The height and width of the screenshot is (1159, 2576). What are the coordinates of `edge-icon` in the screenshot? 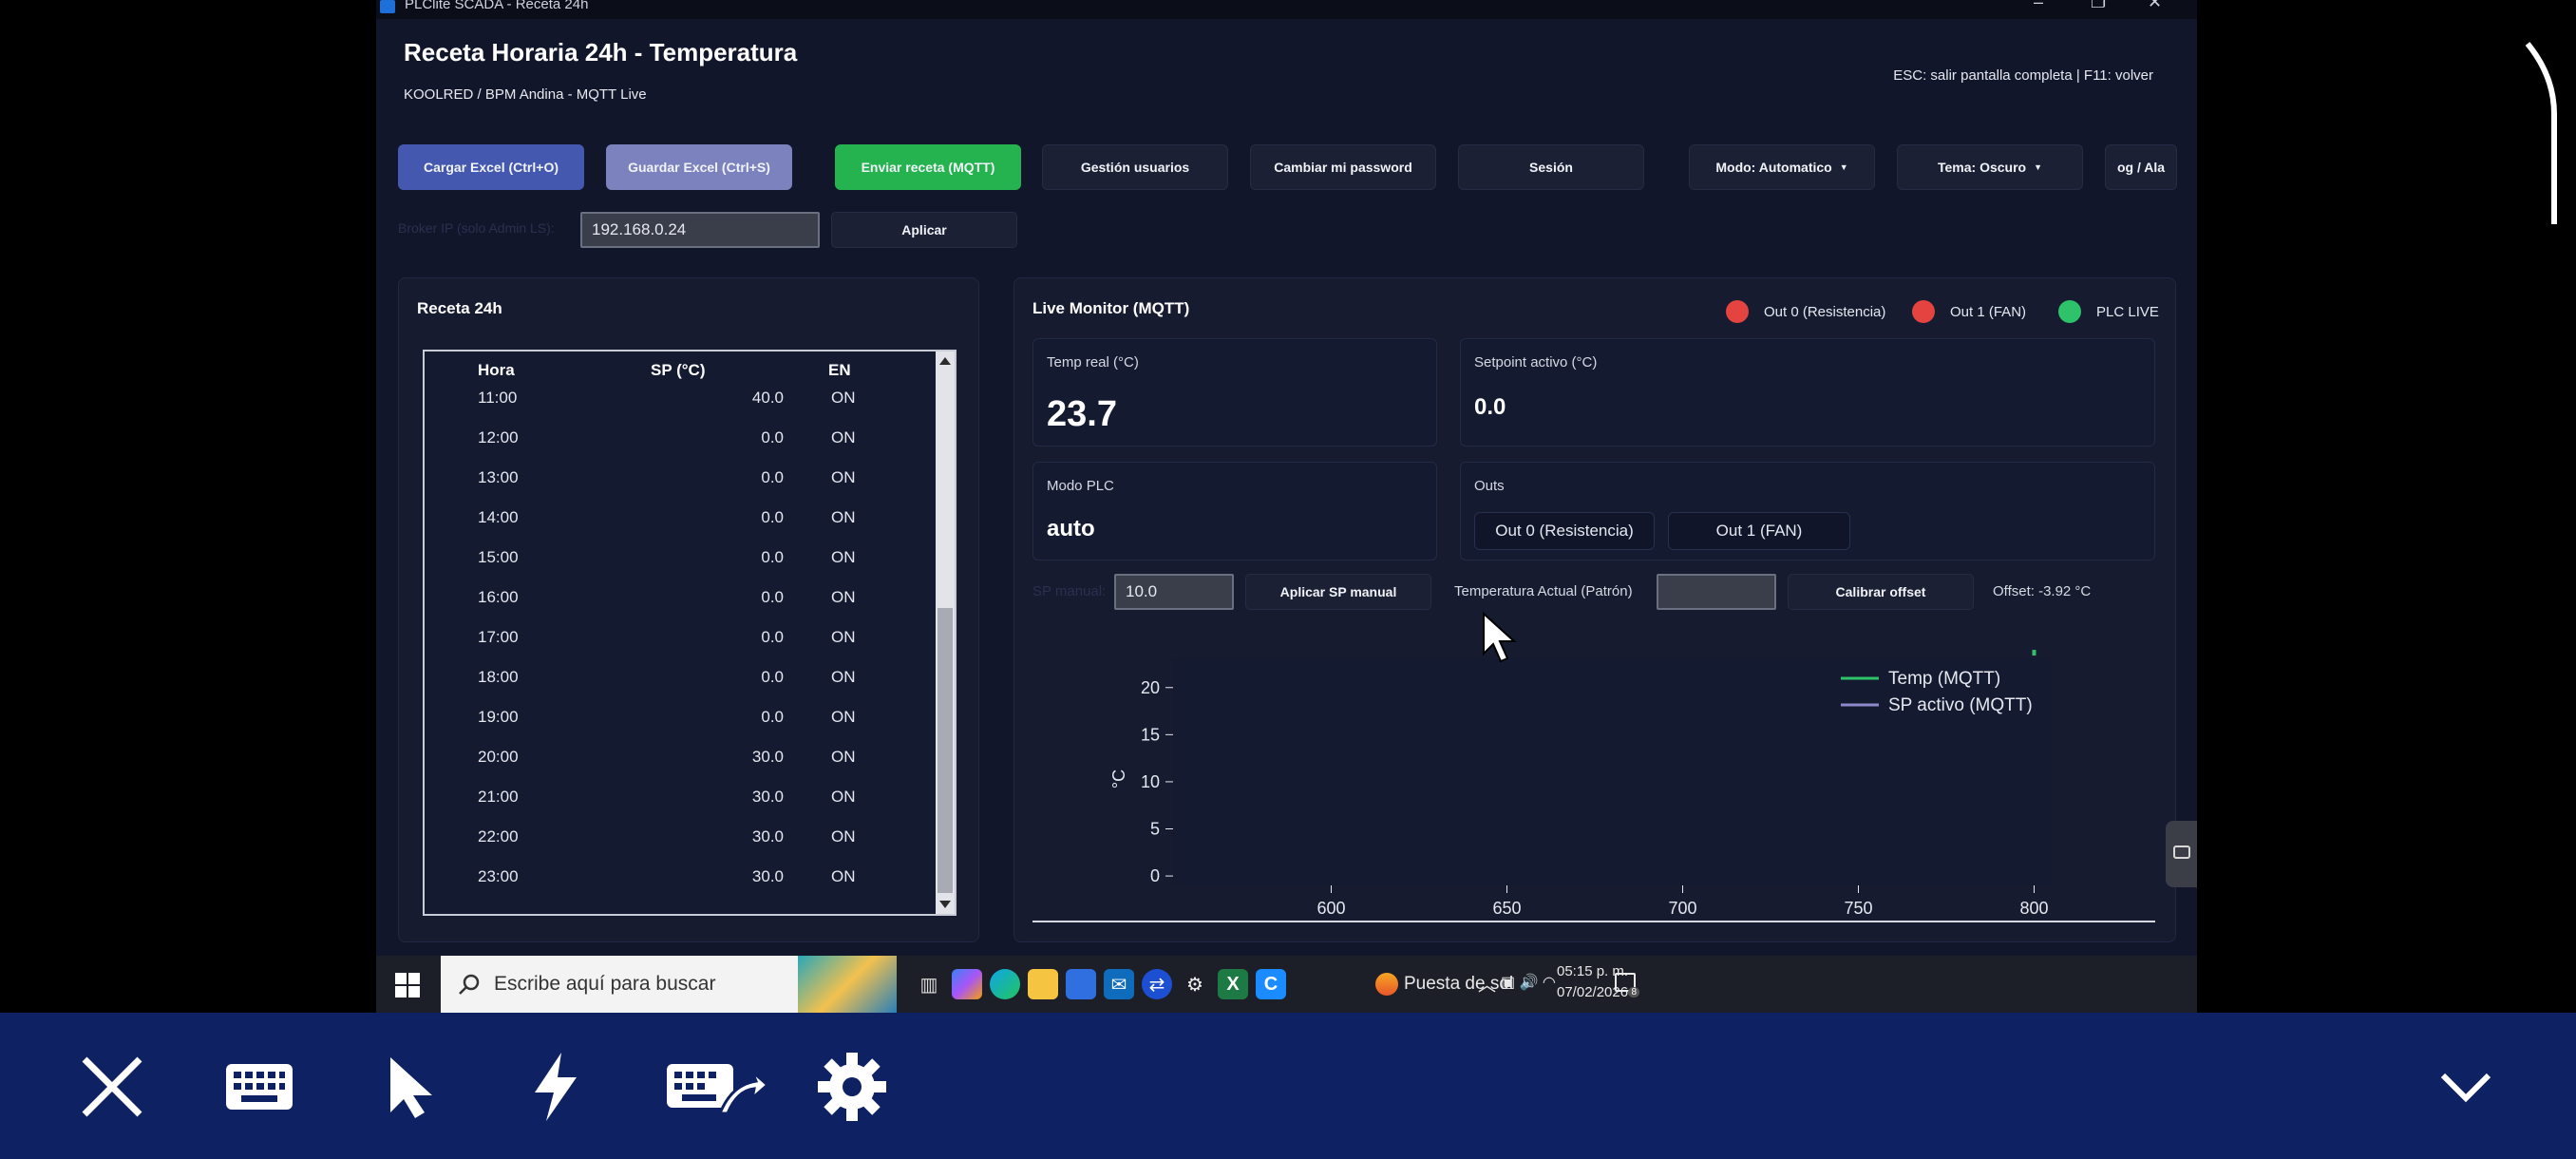 It's located at (1005, 984).